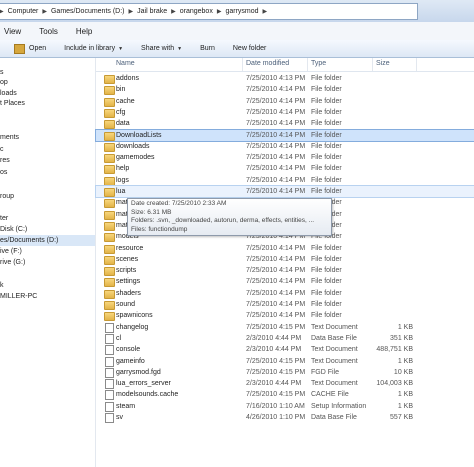 This screenshot has height=467, width=474. I want to click on nav-item: ive (F:), so click(47, 251).